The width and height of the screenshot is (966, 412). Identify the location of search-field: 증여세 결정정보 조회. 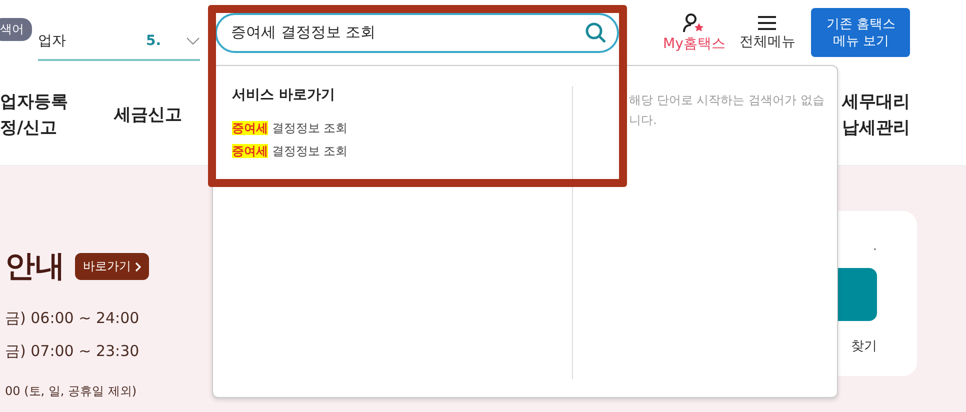
(417, 32).